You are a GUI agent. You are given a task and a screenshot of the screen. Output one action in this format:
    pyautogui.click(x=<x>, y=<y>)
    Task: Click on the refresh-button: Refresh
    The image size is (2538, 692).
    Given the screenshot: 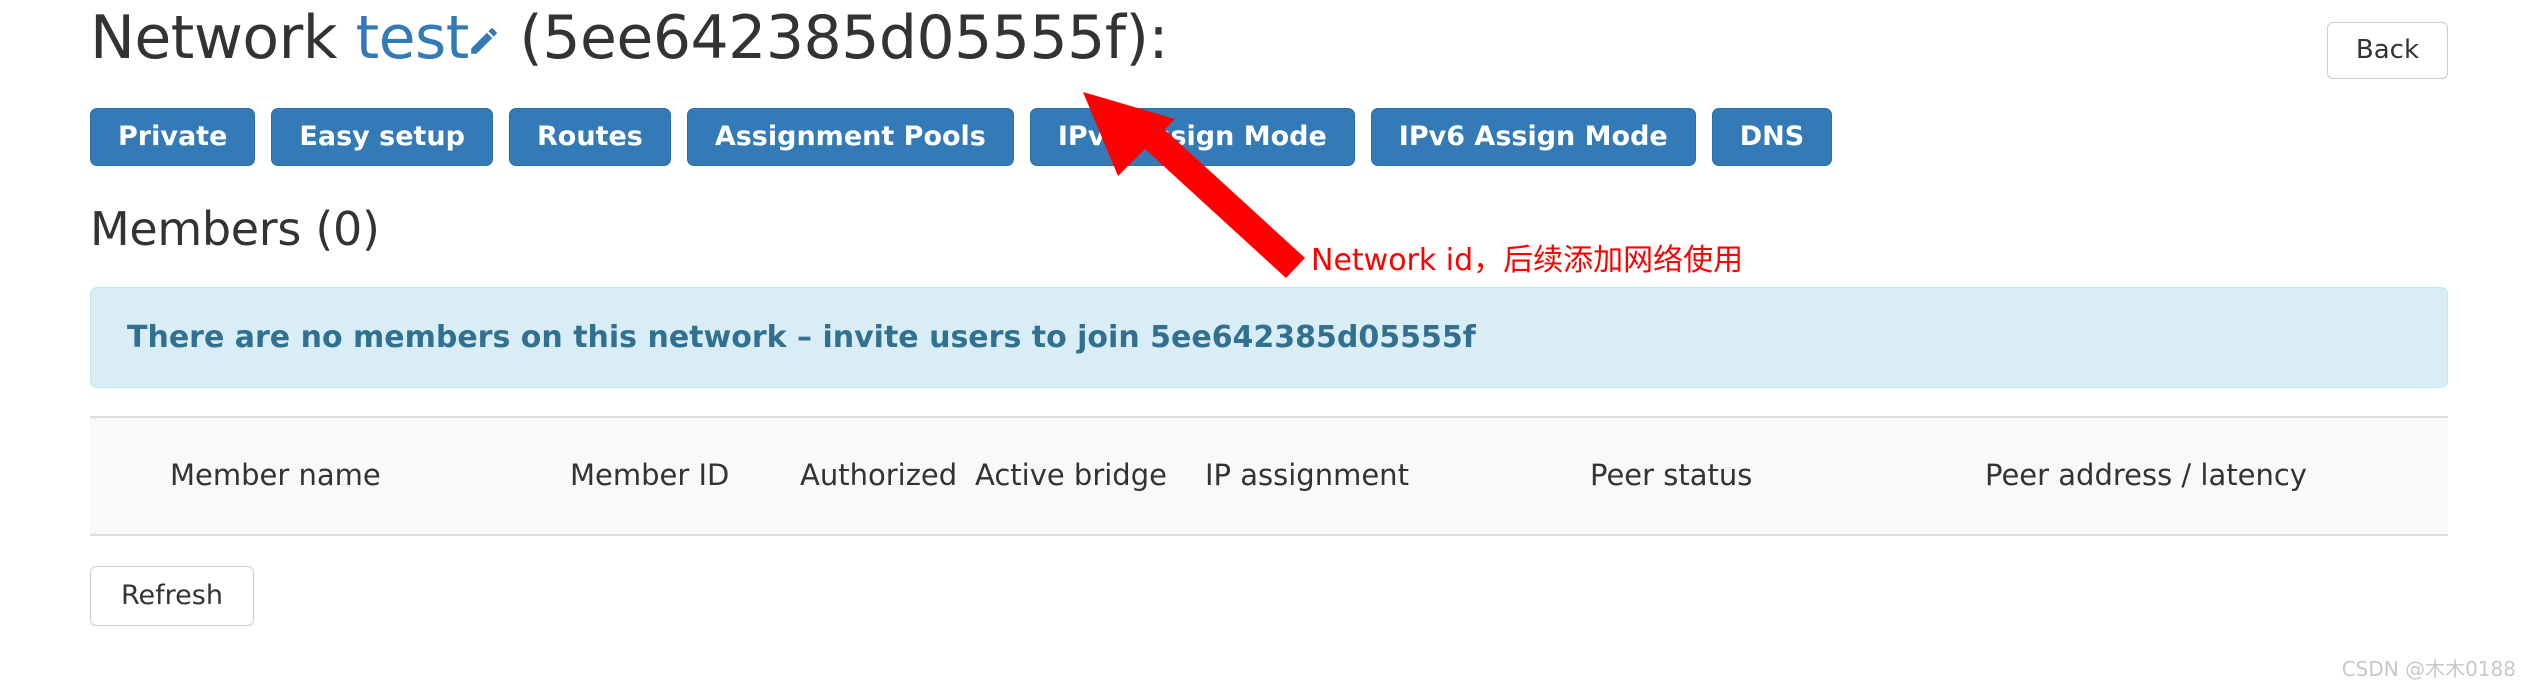 What is the action you would take?
    pyautogui.click(x=172, y=595)
    